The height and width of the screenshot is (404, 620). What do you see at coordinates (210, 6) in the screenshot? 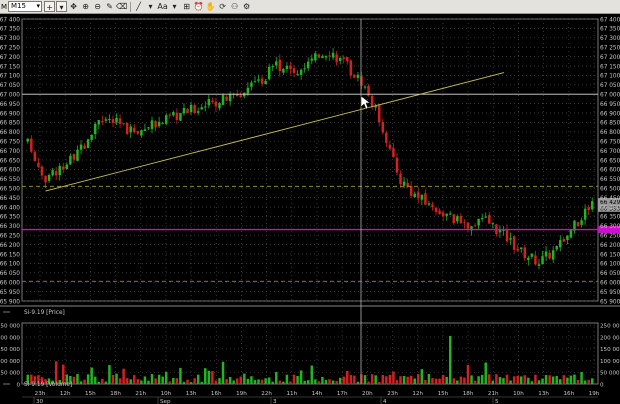
I see `hand-icon: ✋` at bounding box center [210, 6].